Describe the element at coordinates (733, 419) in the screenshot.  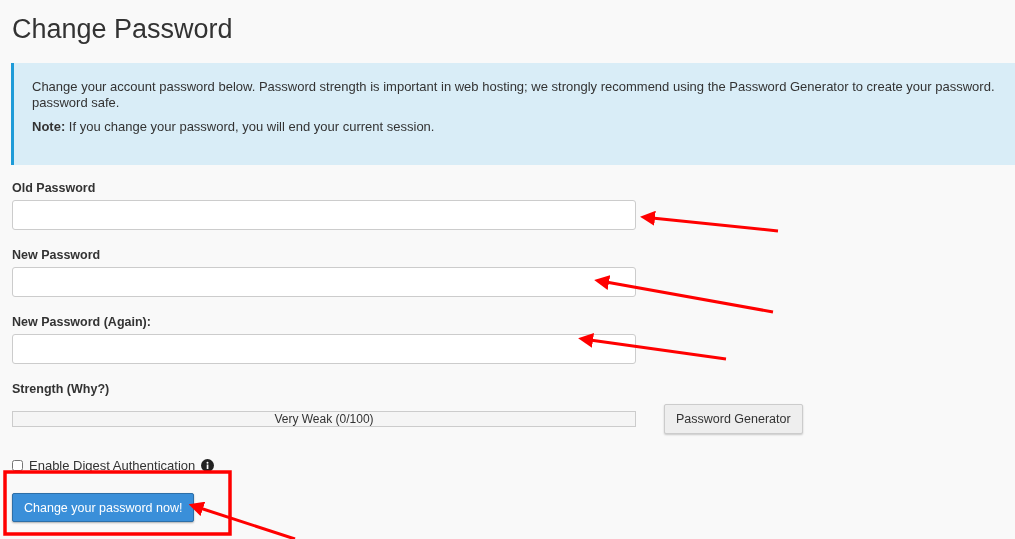
I see `password-generator-button: Password Generator` at that location.